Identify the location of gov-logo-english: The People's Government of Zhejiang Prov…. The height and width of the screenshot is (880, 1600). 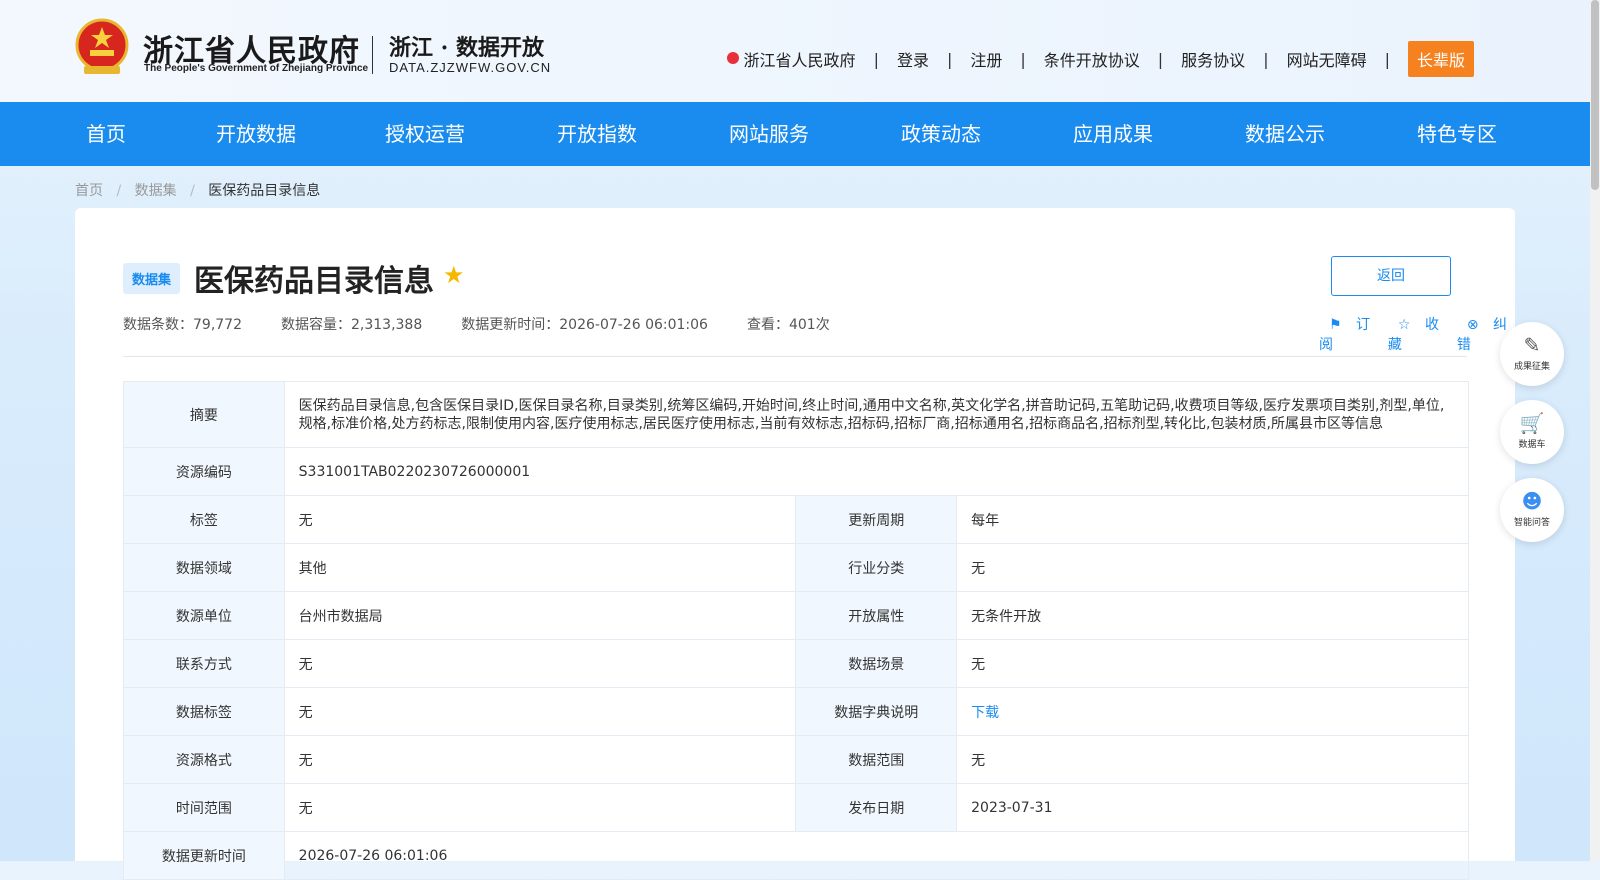
(256, 68).